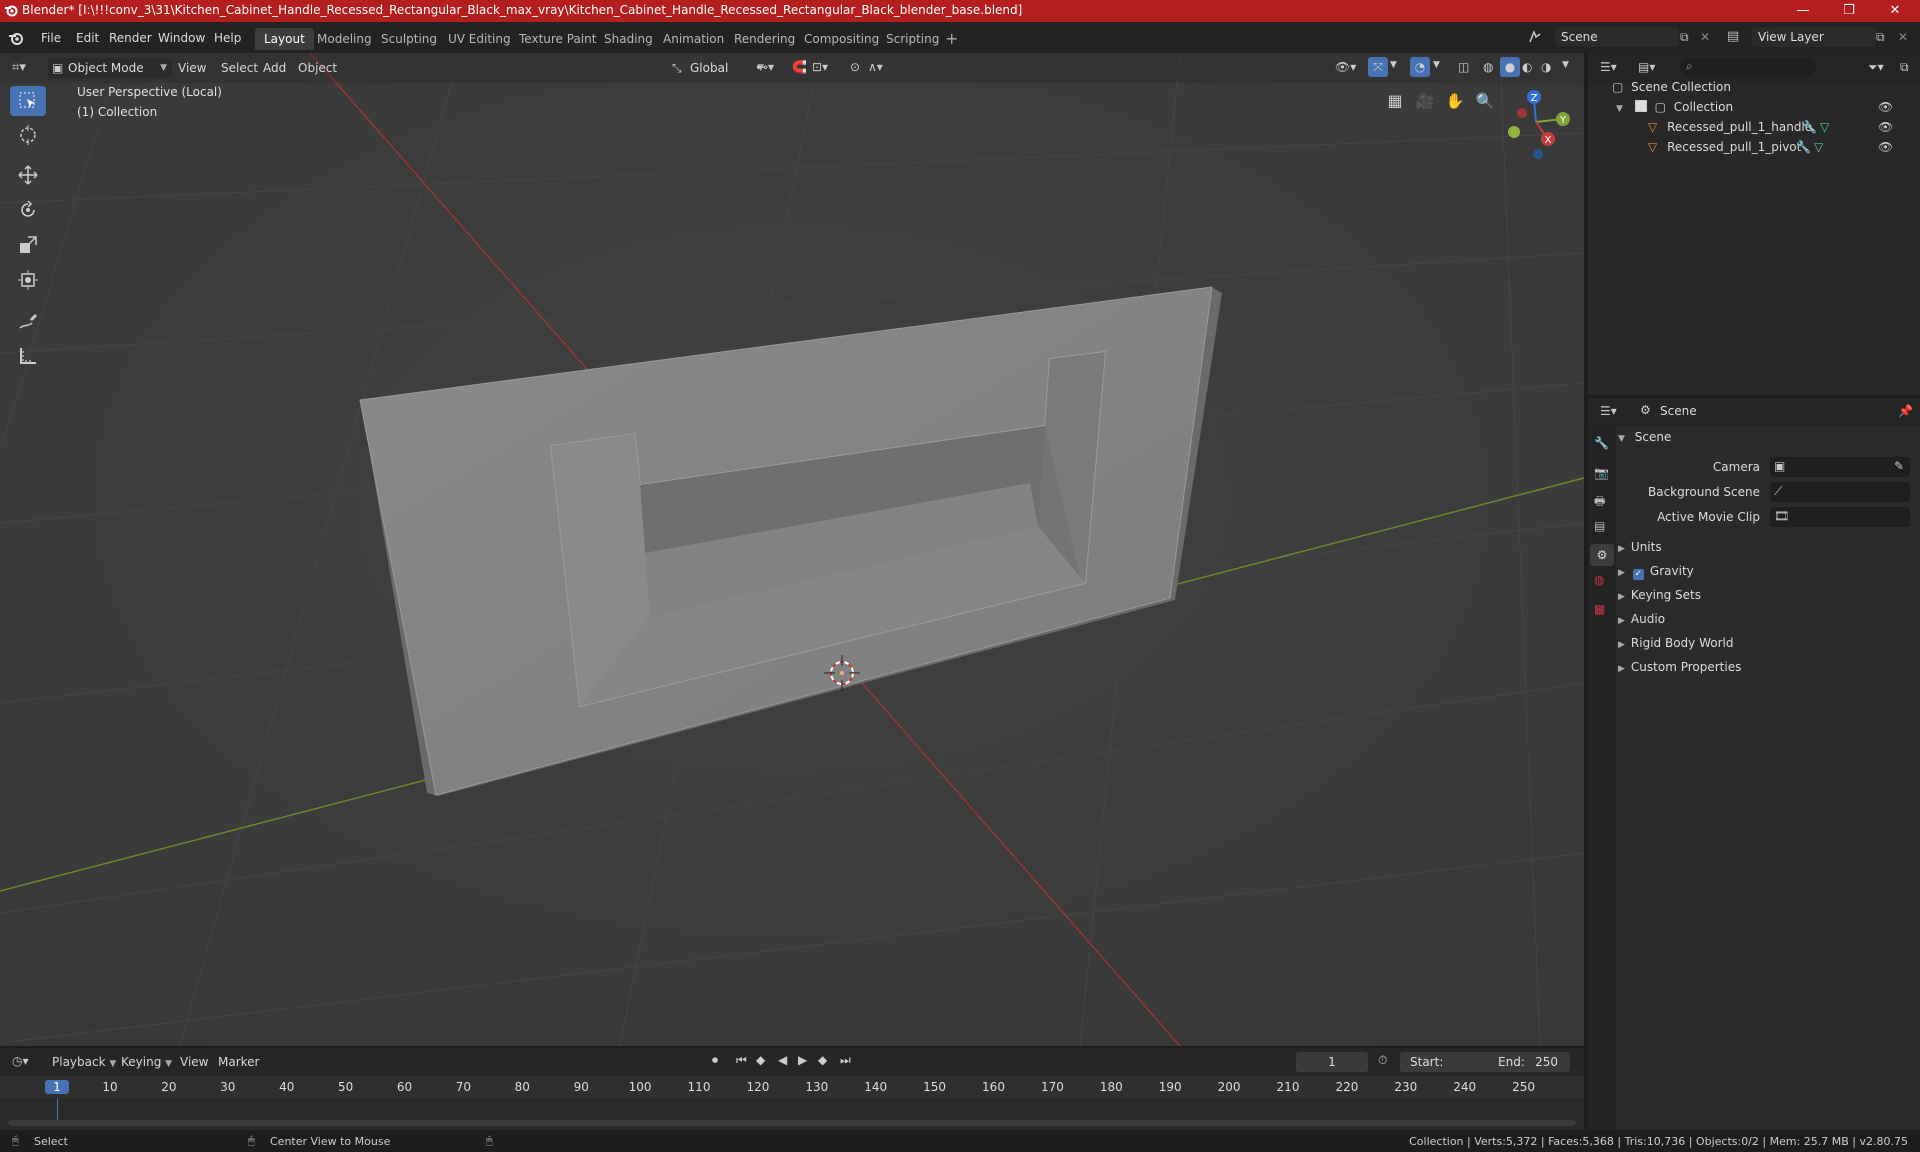 Image resolution: width=1920 pixels, height=1152 pixels. Describe the element at coordinates (238, 1062) in the screenshot. I see `timeline-menu-marker: Marker` at that location.